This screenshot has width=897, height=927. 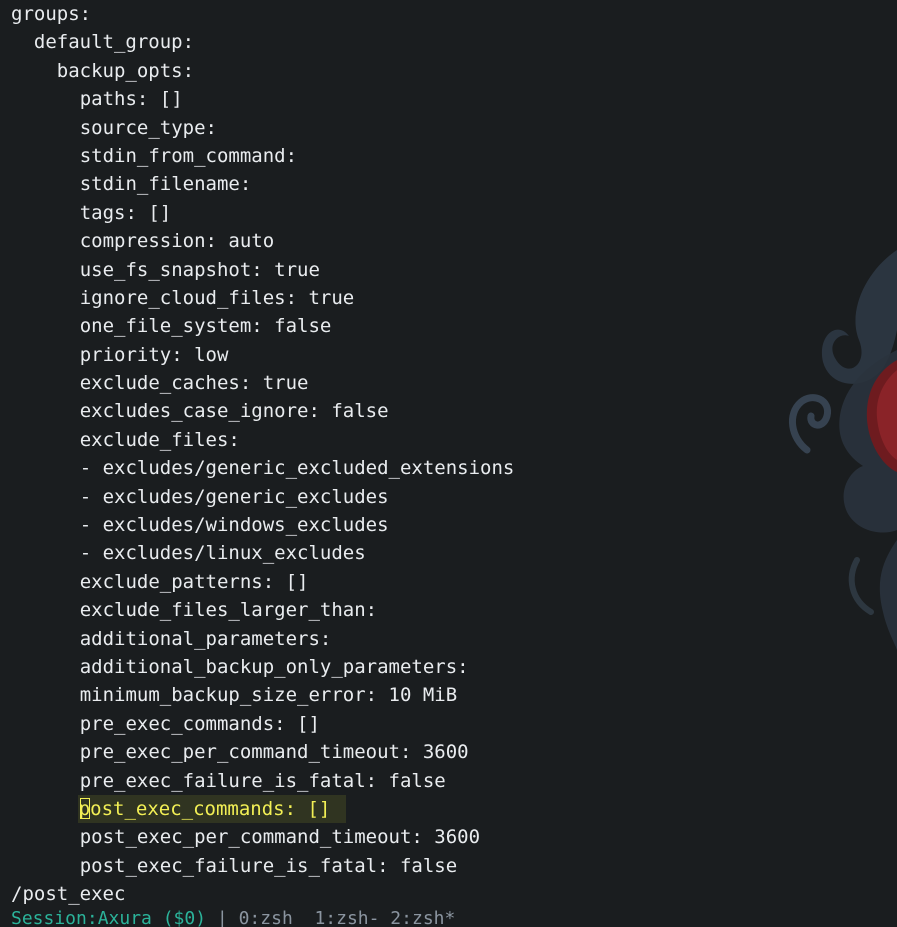 What do you see at coordinates (454, 383) in the screenshot?
I see `buffer-line: exclude_caches: true` at bounding box center [454, 383].